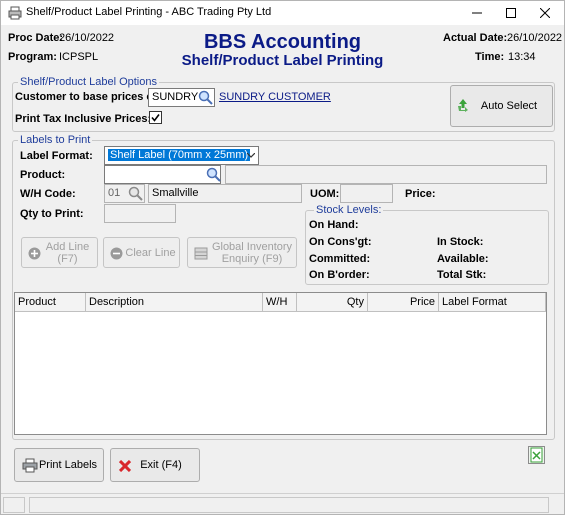  Describe the element at coordinates (162, 174) in the screenshot. I see `product-field` at that location.